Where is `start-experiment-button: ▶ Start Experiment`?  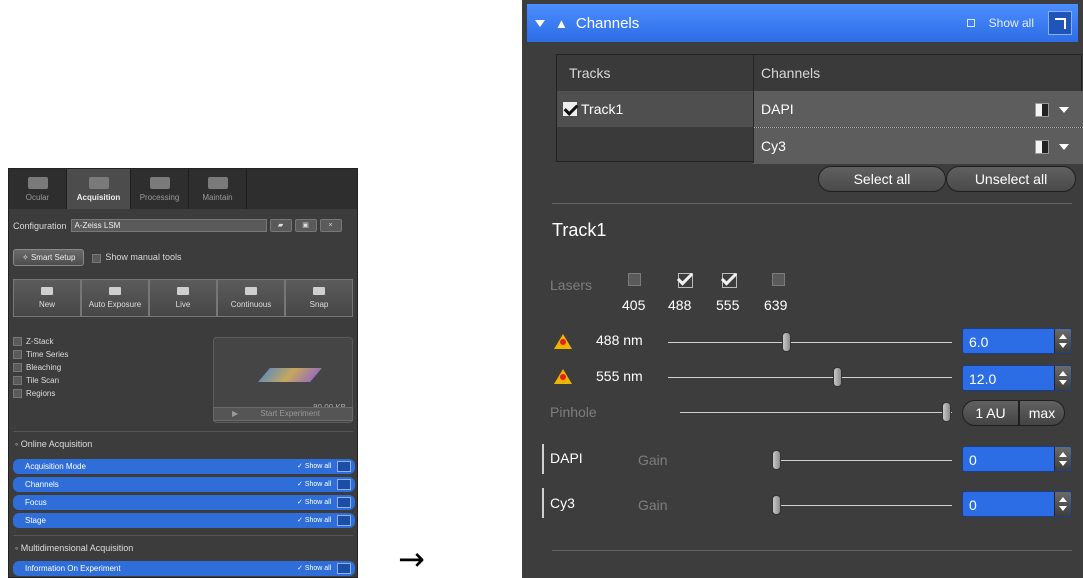 start-experiment-button: ▶ Start Experiment is located at coordinates (283, 414).